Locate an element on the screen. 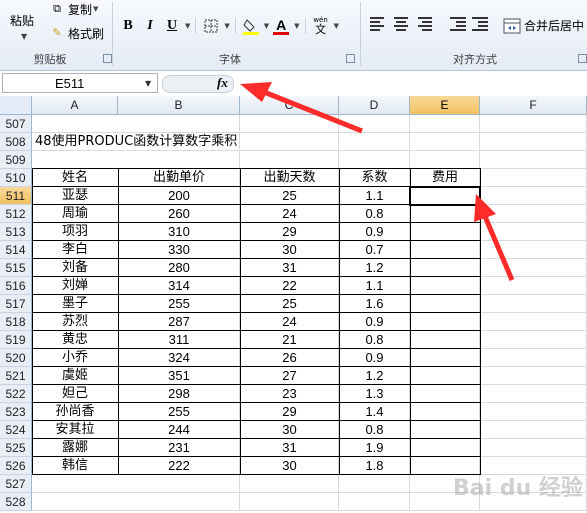 Image resolution: width=587 pixels, height=513 pixels. arrow-to-active-cell is located at coordinates (494, 237).